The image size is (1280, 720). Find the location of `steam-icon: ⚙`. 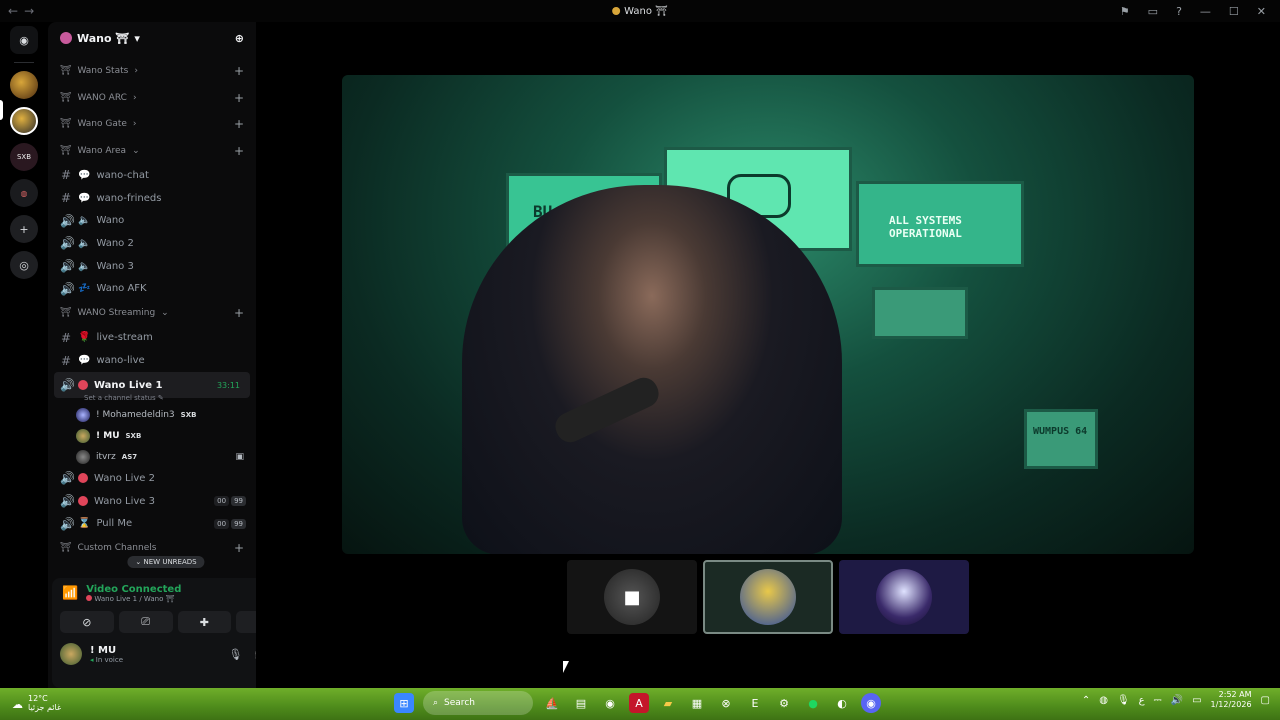

steam-icon: ⚙ is located at coordinates (784, 703).